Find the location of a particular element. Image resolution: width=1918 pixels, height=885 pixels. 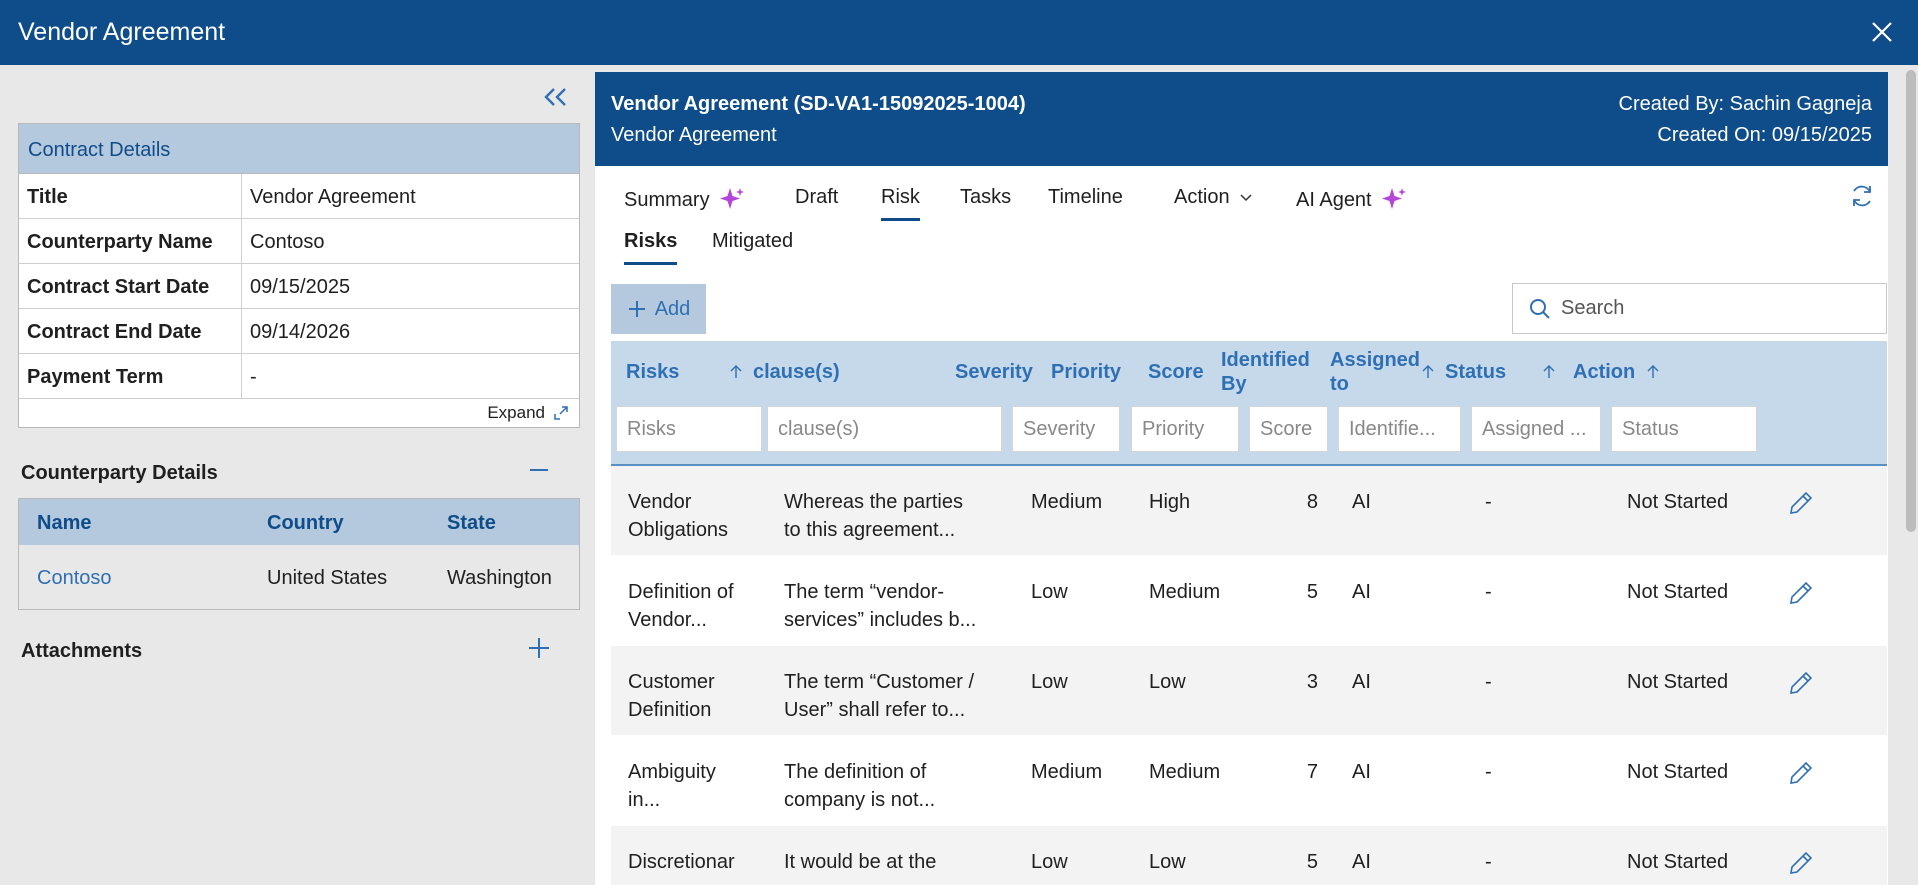

tab-draft: Draft is located at coordinates (816, 197).